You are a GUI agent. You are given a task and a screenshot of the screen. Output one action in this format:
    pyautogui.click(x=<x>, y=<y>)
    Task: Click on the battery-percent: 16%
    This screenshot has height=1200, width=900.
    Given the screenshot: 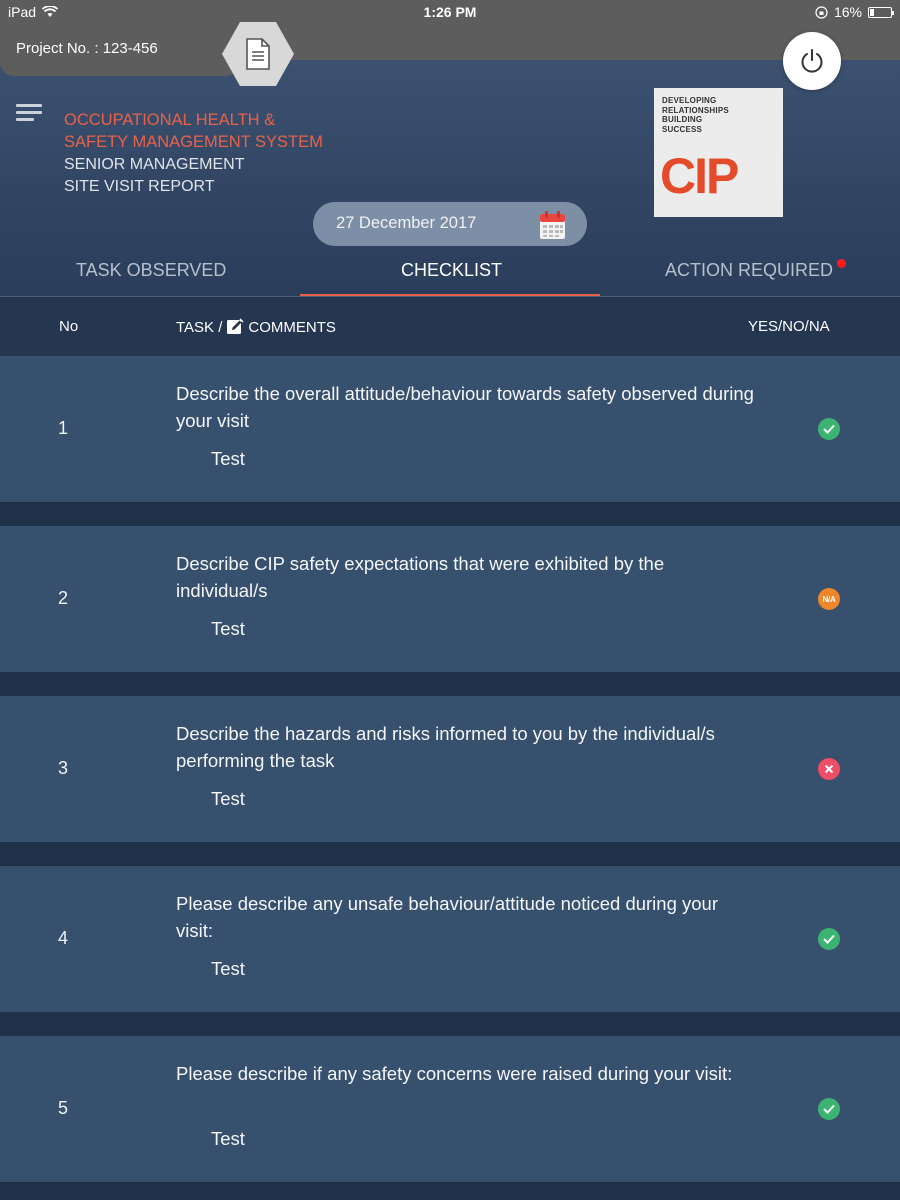 What is the action you would take?
    pyautogui.click(x=847, y=12)
    